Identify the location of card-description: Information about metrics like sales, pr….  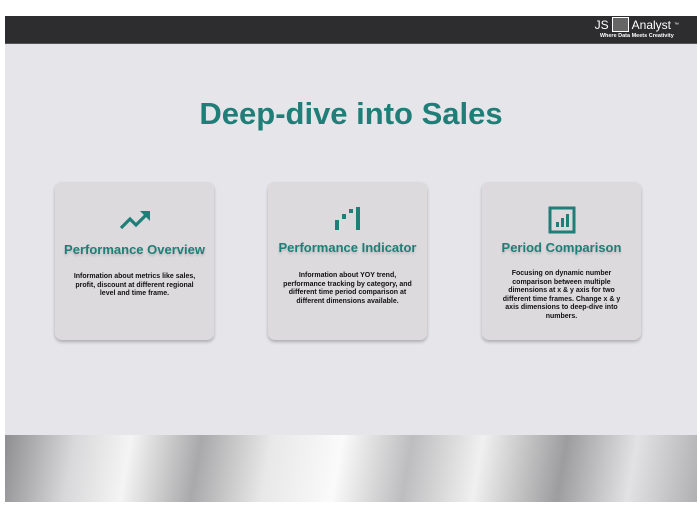
(134, 285).